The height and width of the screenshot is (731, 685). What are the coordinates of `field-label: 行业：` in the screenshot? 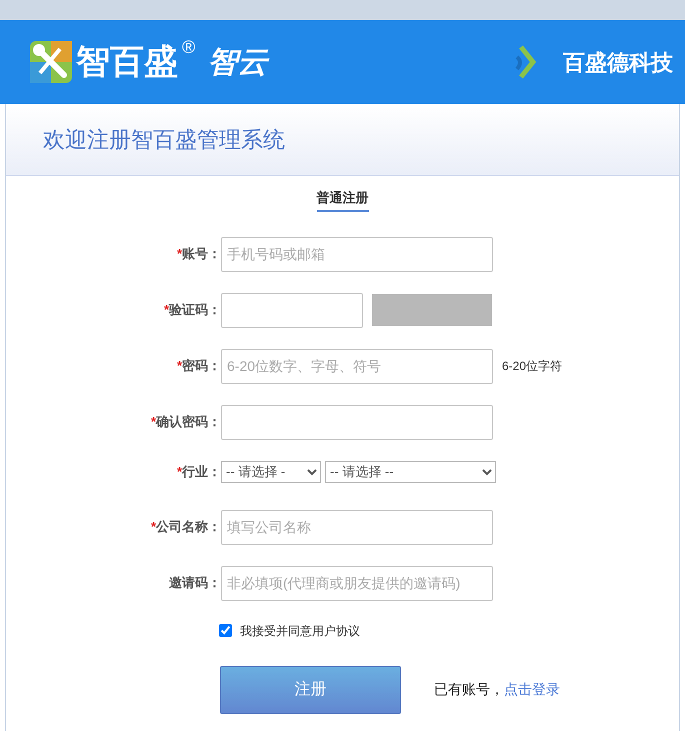 It's located at (201, 471).